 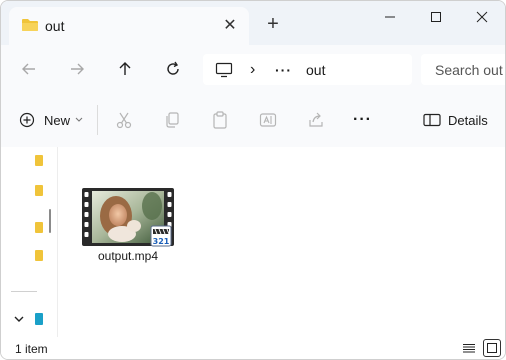 What do you see at coordinates (283, 69) in the screenshot?
I see `breadcrumb-ellipsis: ···` at bounding box center [283, 69].